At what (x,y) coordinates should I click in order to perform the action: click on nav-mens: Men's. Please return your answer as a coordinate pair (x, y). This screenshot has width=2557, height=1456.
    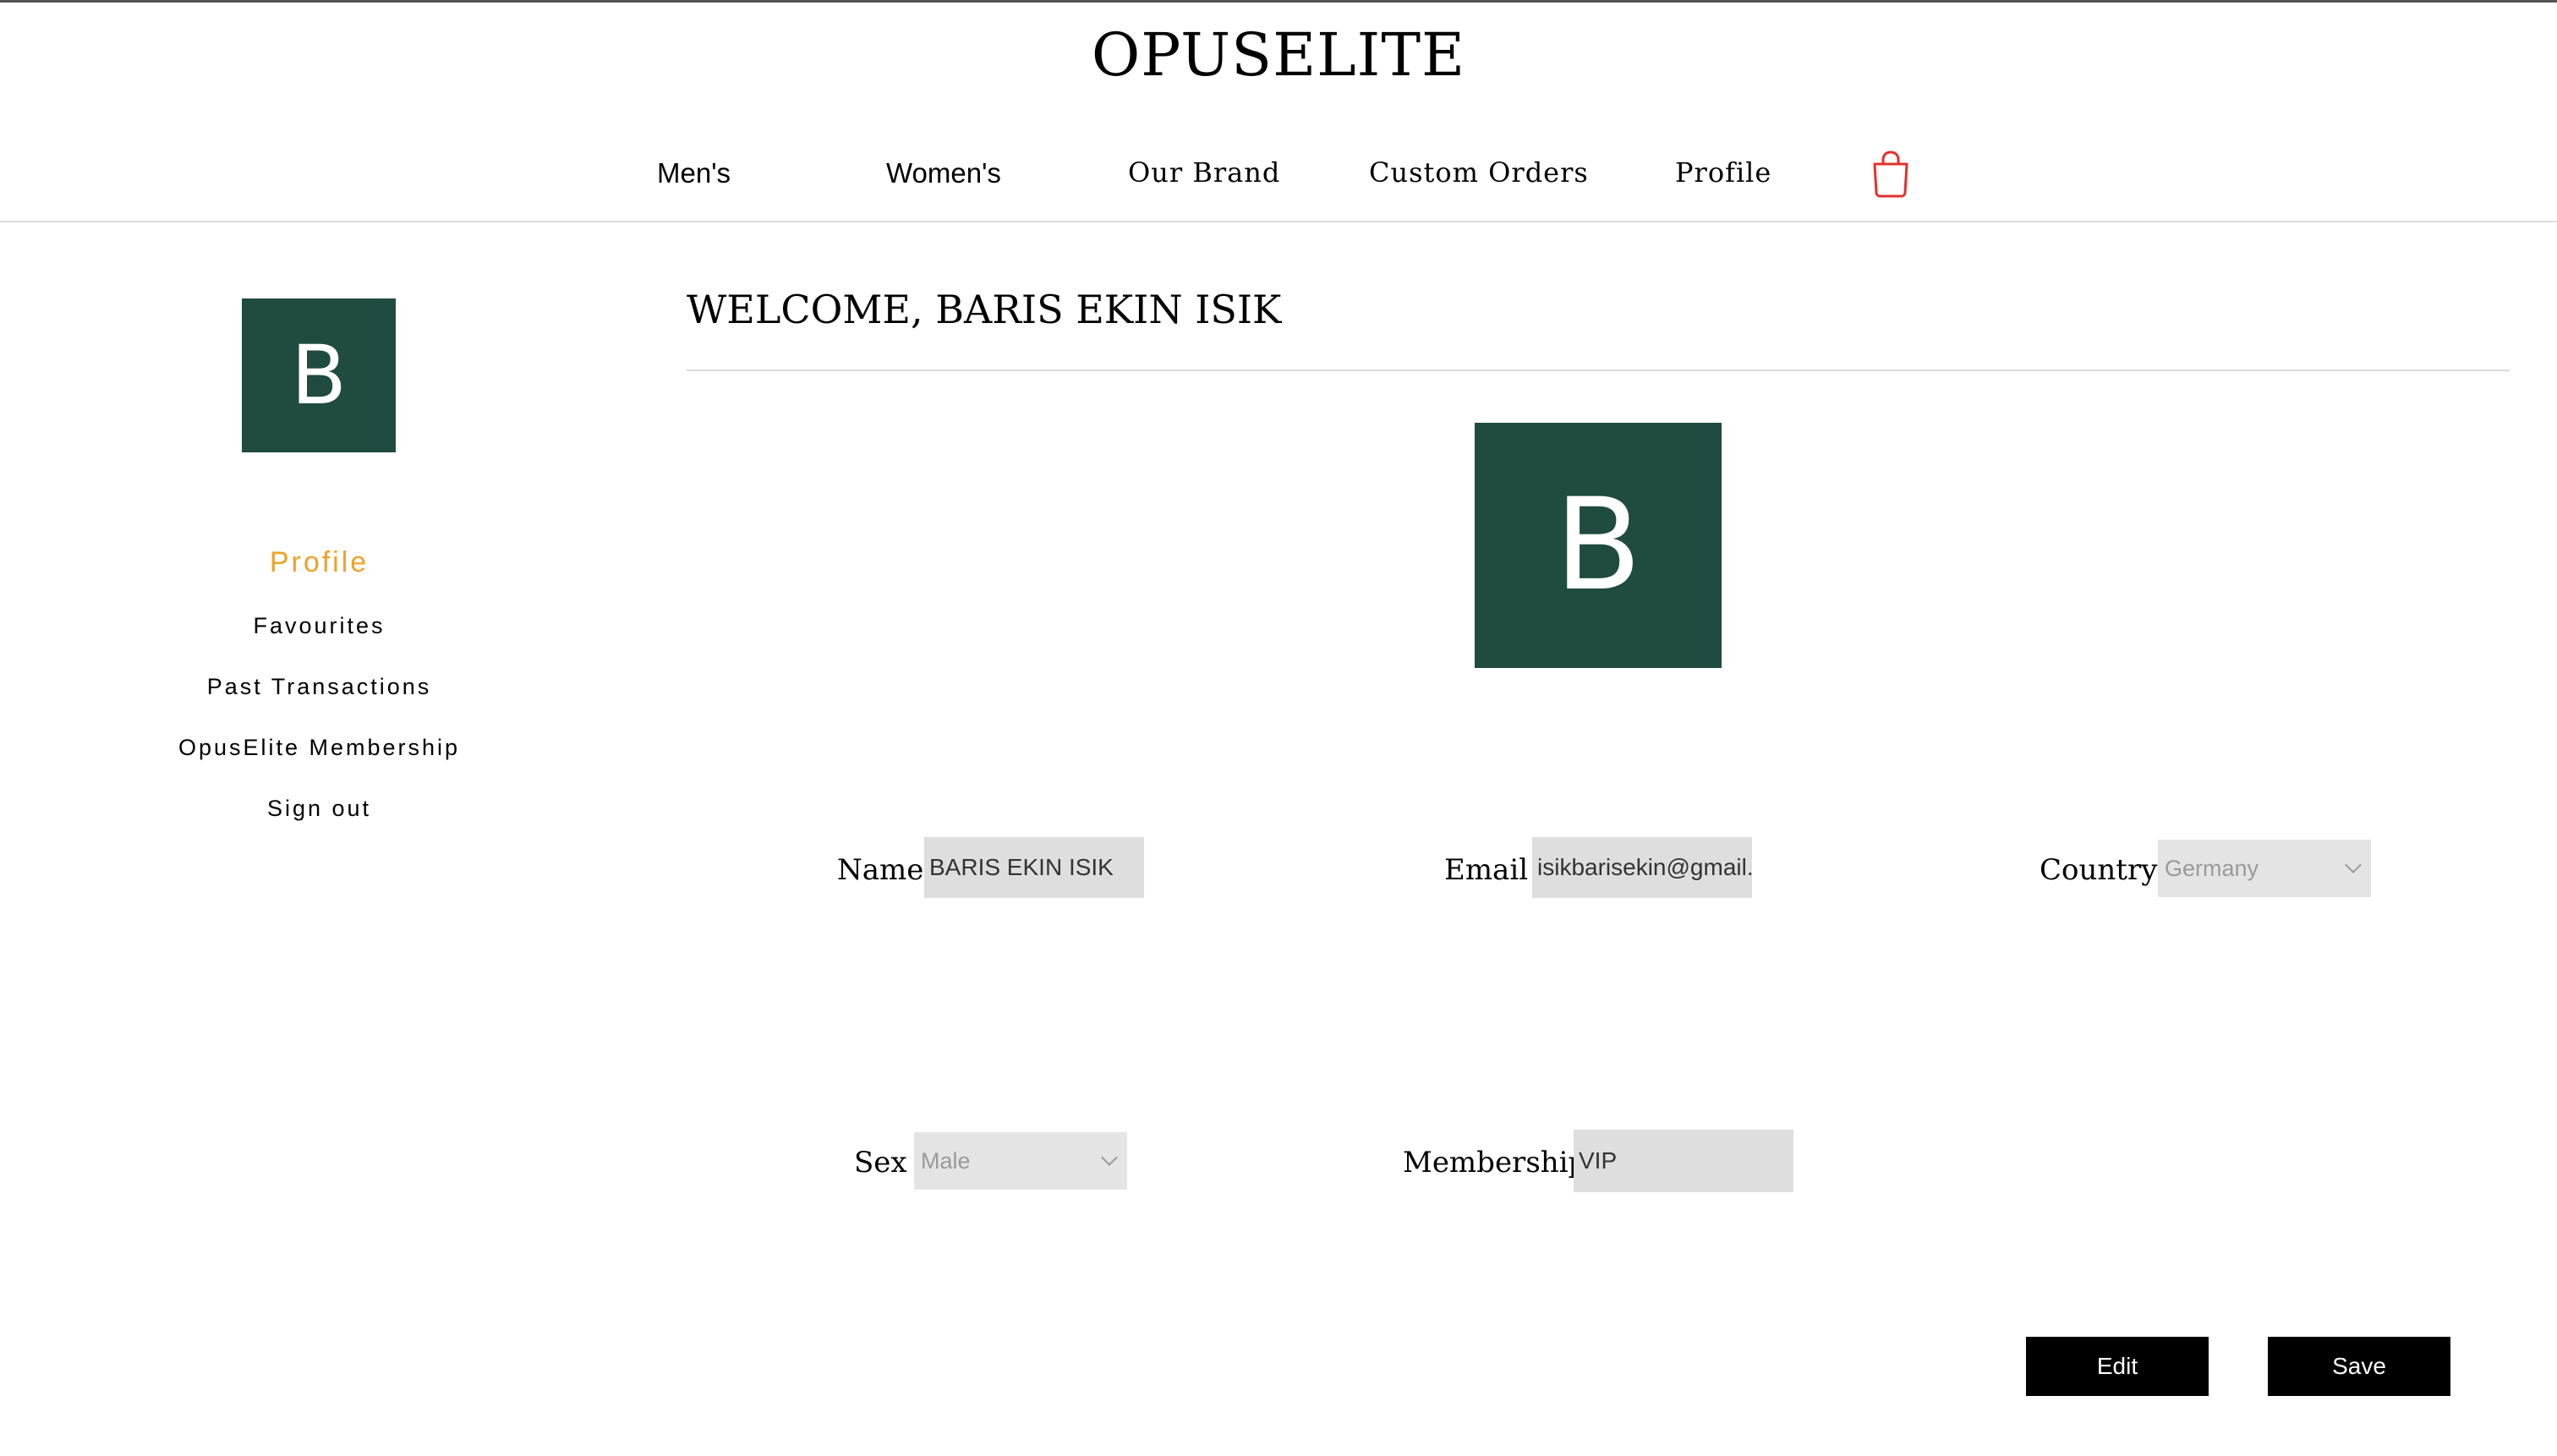
    Looking at the image, I should click on (694, 173).